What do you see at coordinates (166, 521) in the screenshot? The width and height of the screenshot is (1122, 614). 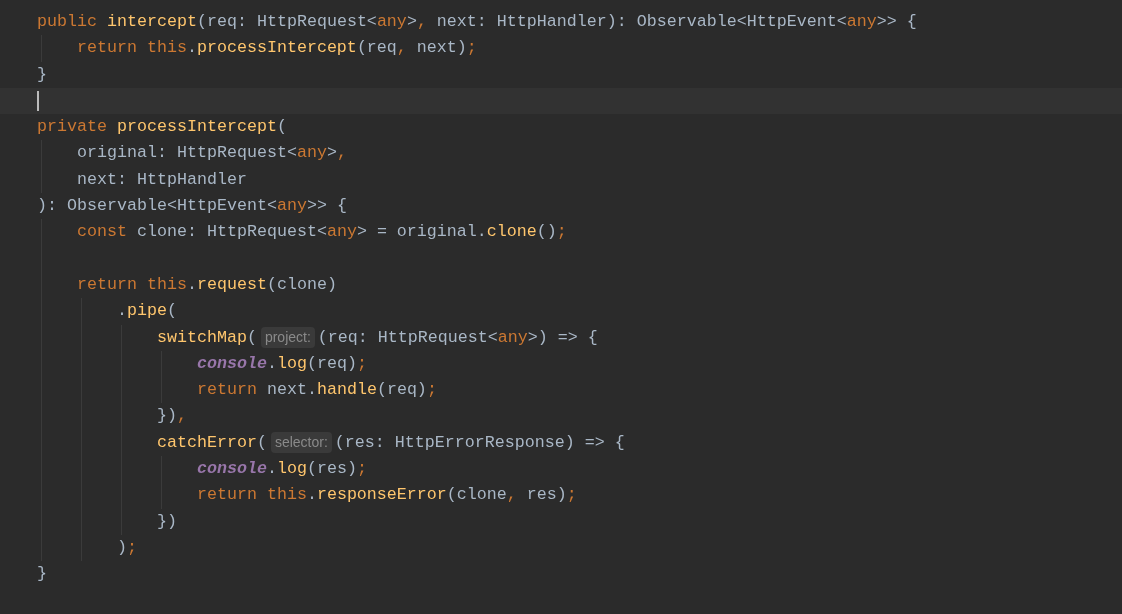 I see `code-text: })` at bounding box center [166, 521].